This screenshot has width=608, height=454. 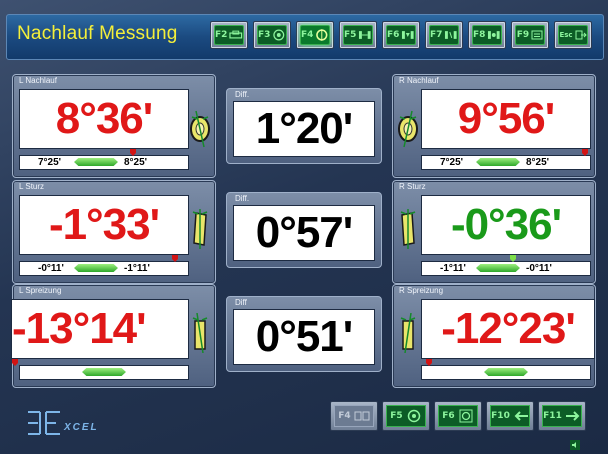 What do you see at coordinates (458, 416) in the screenshot?
I see `f6-wheel-zoom-button: F6` at bounding box center [458, 416].